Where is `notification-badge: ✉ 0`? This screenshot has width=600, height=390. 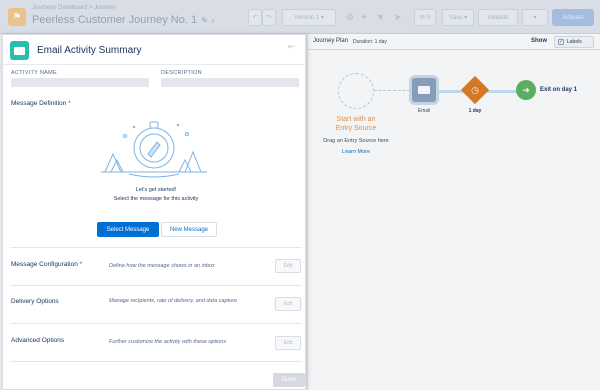 notification-badge: ✉ 0 is located at coordinates (425, 17).